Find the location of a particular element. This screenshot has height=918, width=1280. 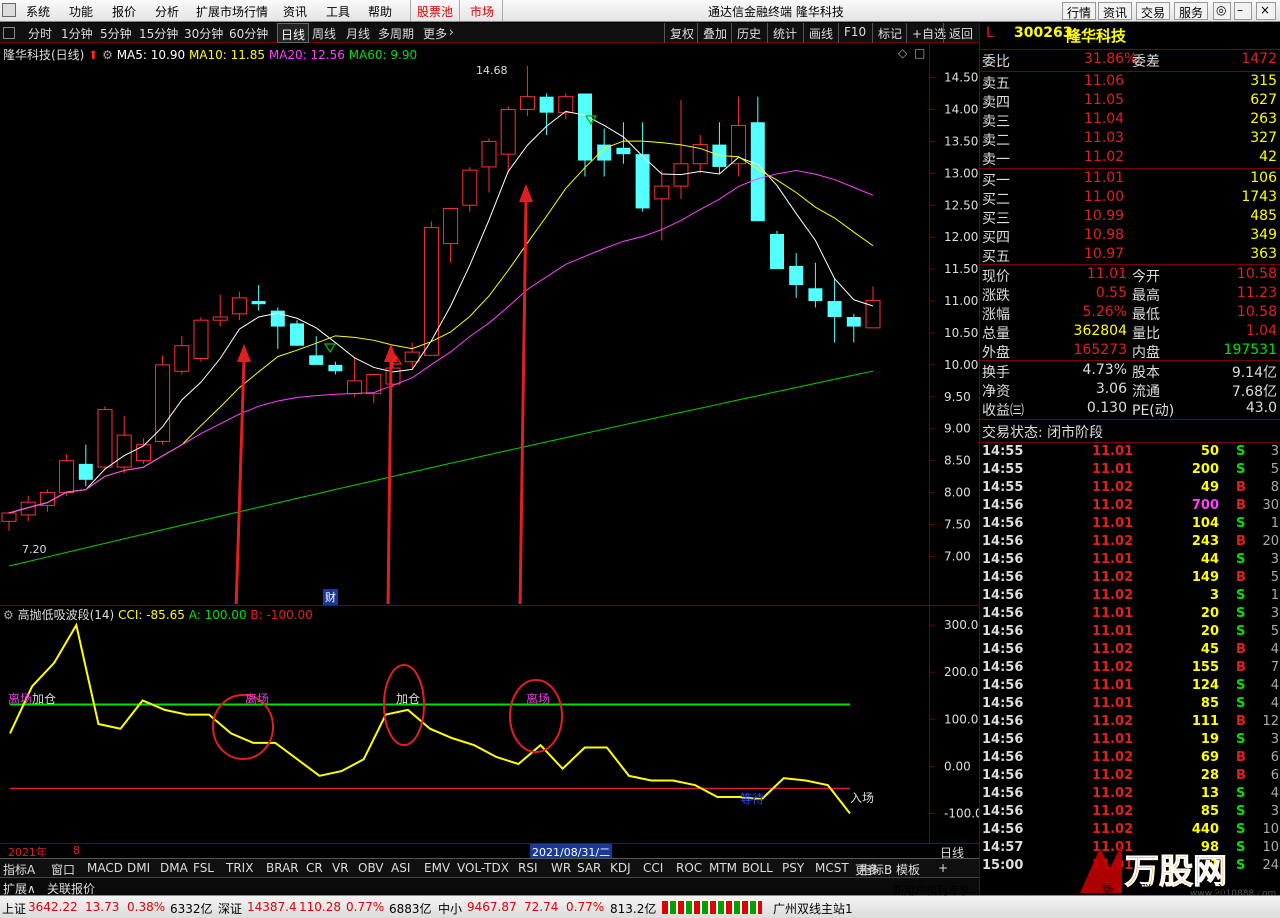

chip-tab: 筹 is located at coordinates (1258, 889).